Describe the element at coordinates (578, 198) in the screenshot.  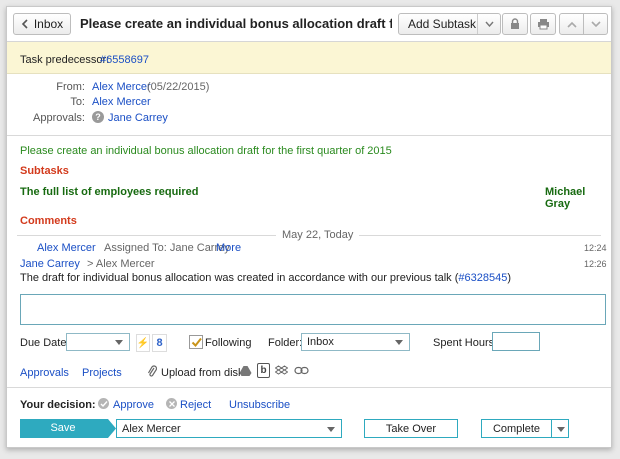
I see `subtask-assignee-link: Michael Gray` at that location.